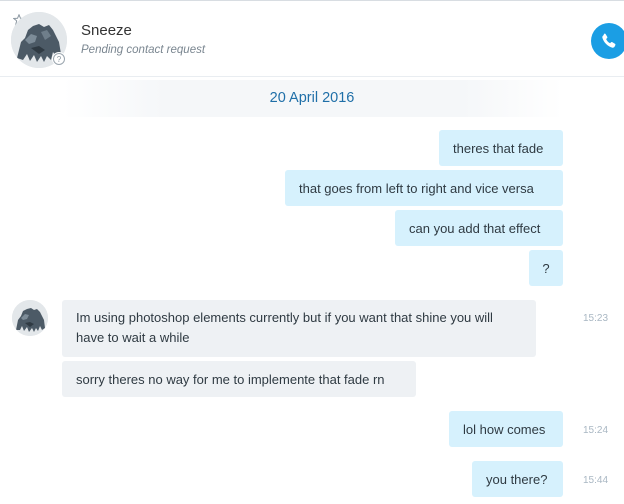  I want to click on phone-icon, so click(609, 40).